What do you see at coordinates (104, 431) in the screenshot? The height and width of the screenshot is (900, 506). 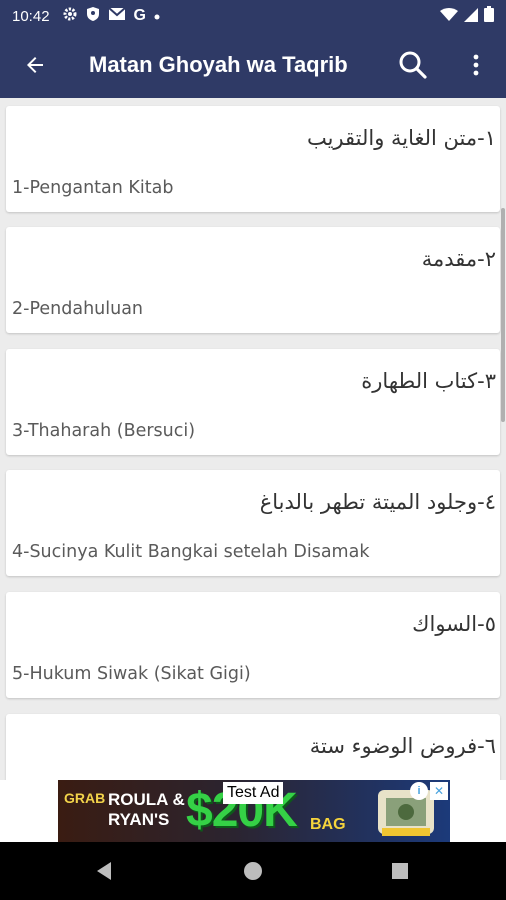 I see `list-item-latin-title: 3-Thaharah (Bersuci)` at bounding box center [104, 431].